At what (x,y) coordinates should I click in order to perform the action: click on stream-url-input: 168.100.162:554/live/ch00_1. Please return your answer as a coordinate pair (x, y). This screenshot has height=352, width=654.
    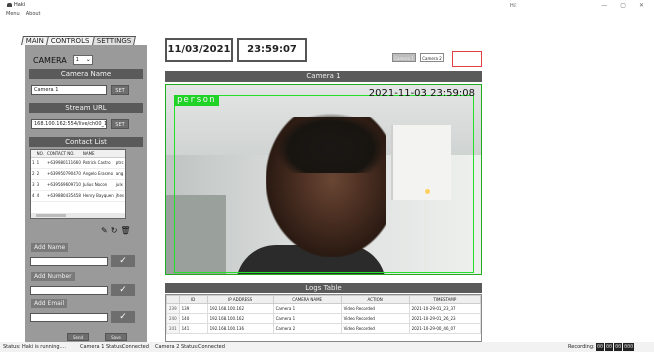
    Looking at the image, I should click on (69, 124).